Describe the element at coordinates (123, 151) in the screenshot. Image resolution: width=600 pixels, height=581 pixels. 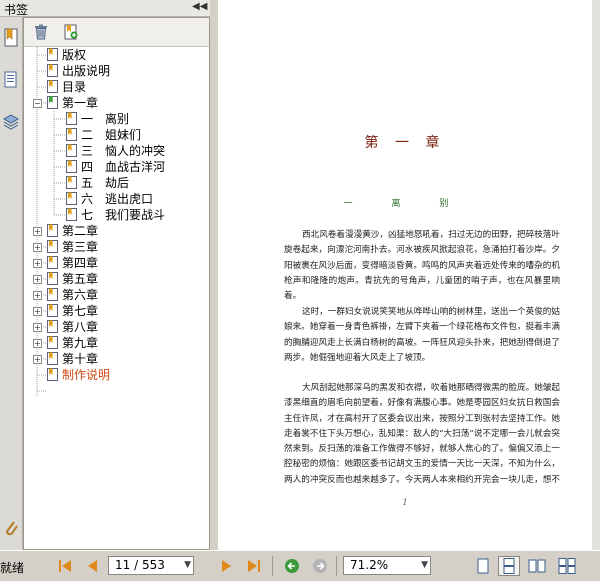
I see `bookmark-label: 三 恼人的冲突` at that location.